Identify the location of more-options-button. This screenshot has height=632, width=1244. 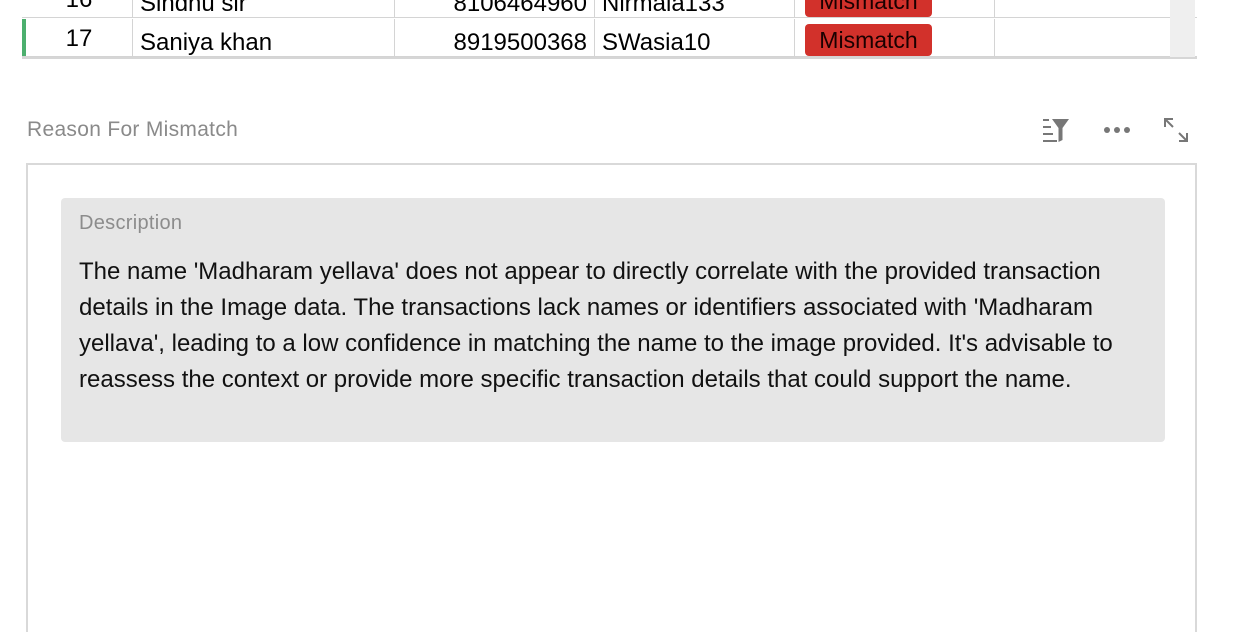
(1117, 130).